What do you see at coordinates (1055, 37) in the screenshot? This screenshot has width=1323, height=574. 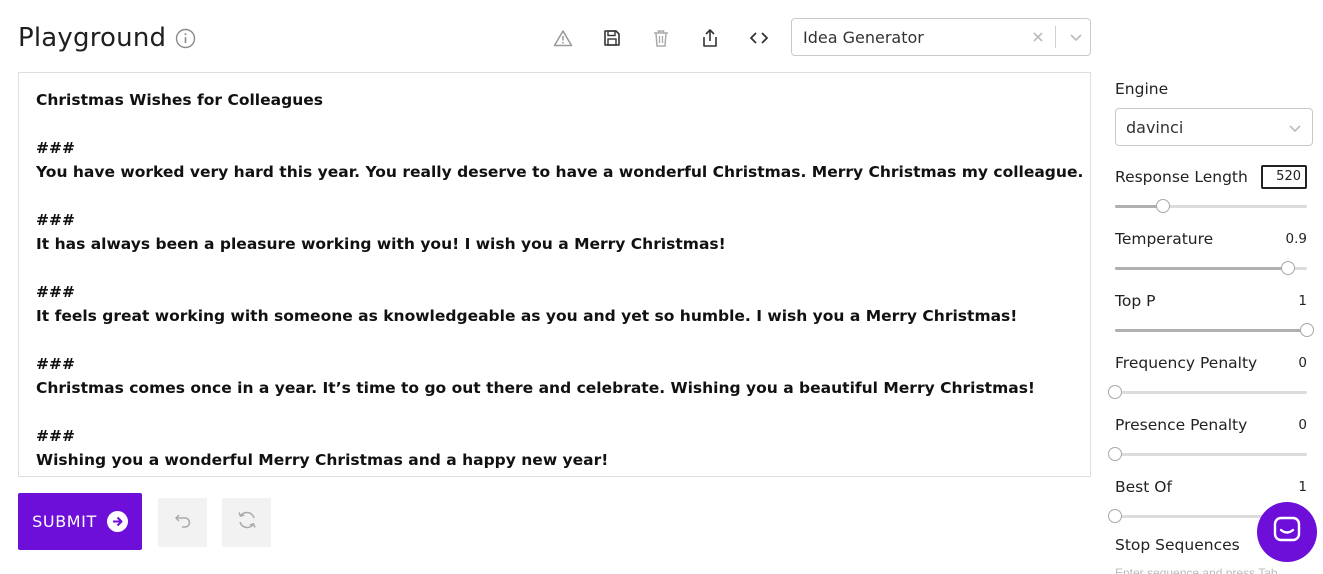 I see `divider` at bounding box center [1055, 37].